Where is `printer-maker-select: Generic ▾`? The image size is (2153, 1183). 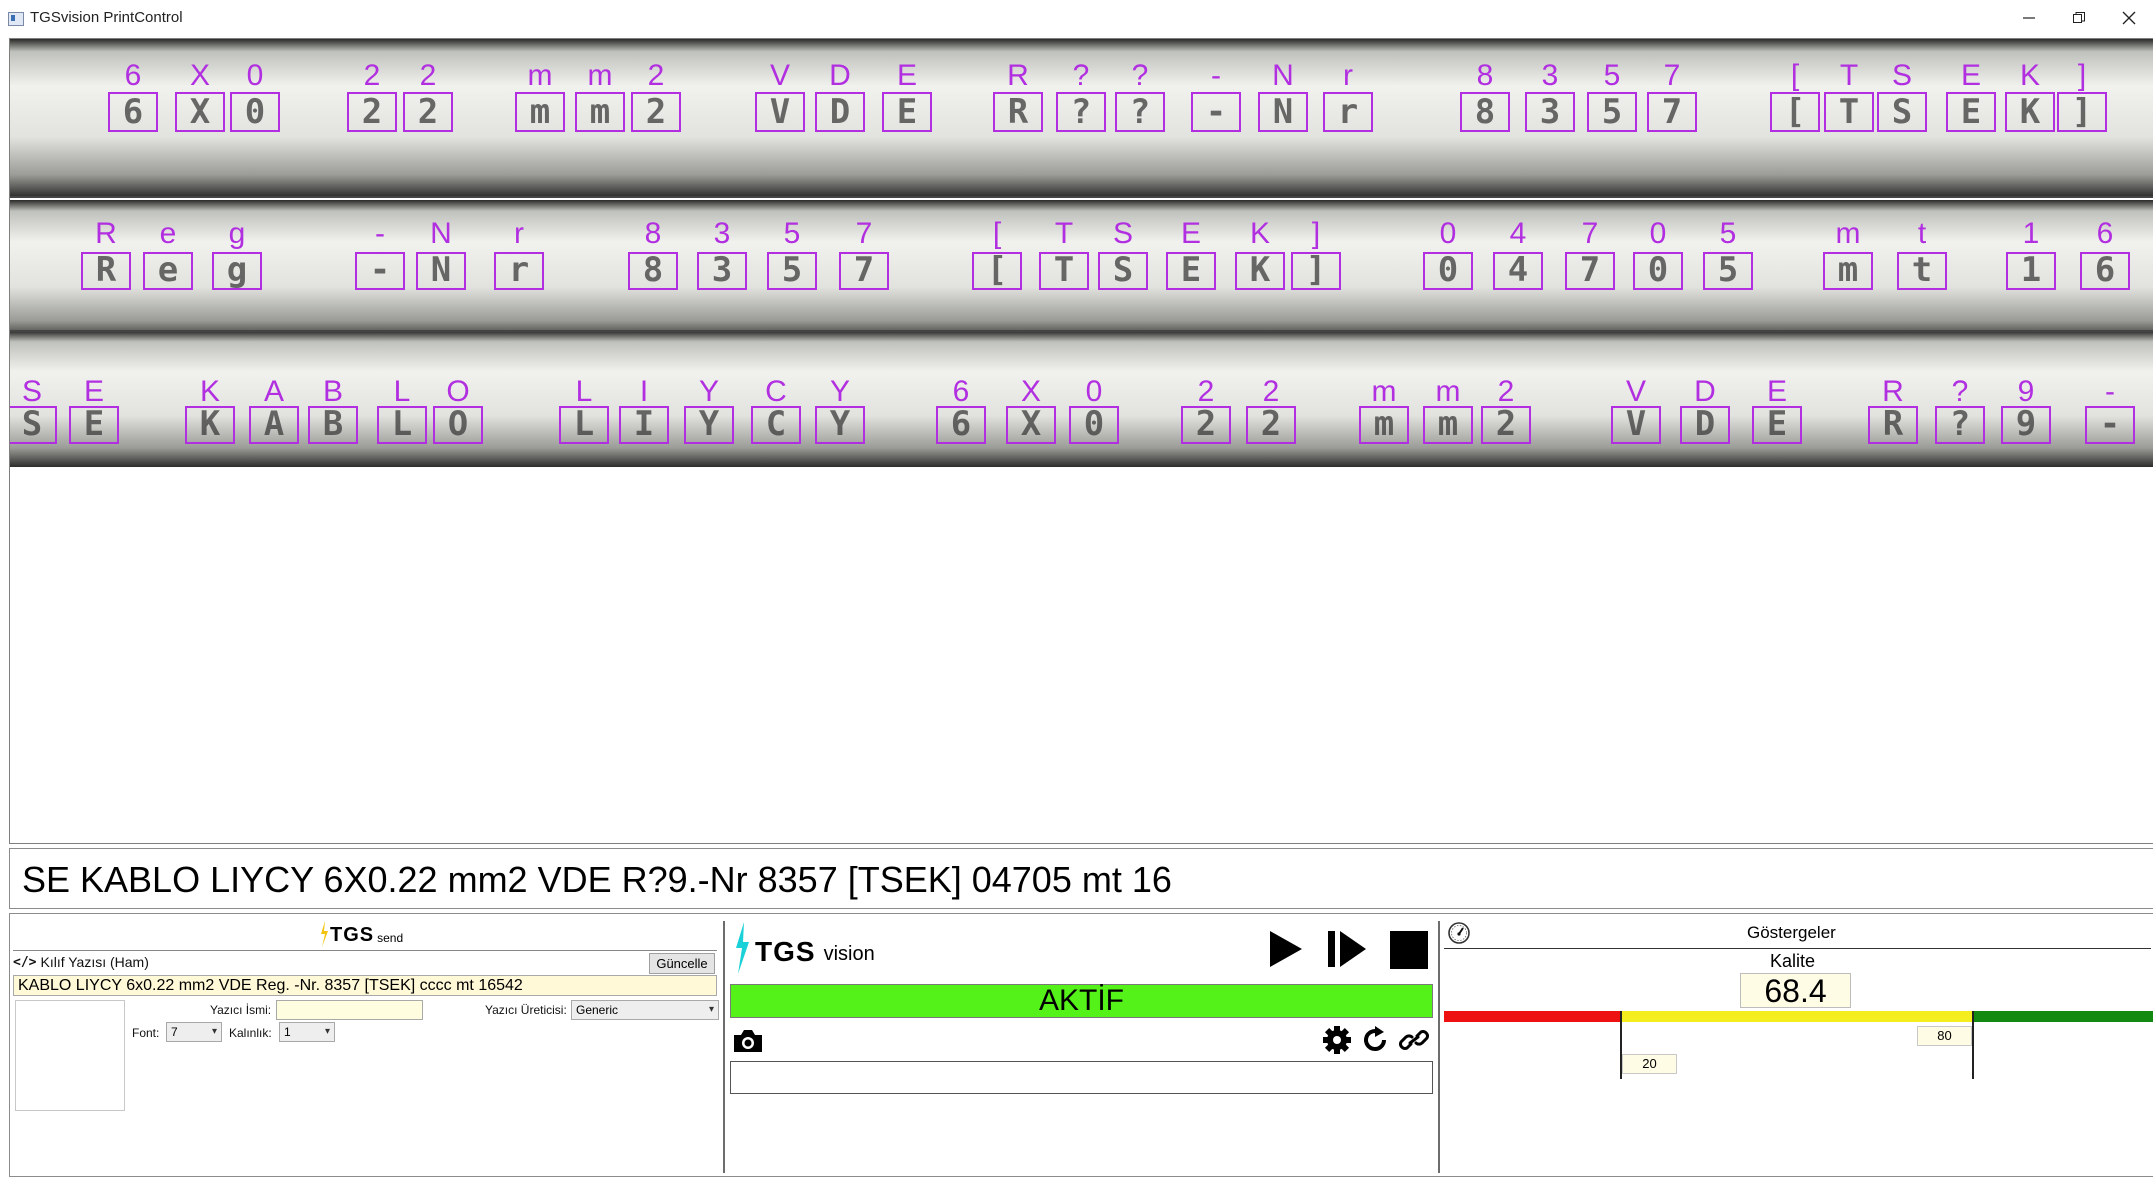
printer-maker-select: Generic ▾ is located at coordinates (645, 1010).